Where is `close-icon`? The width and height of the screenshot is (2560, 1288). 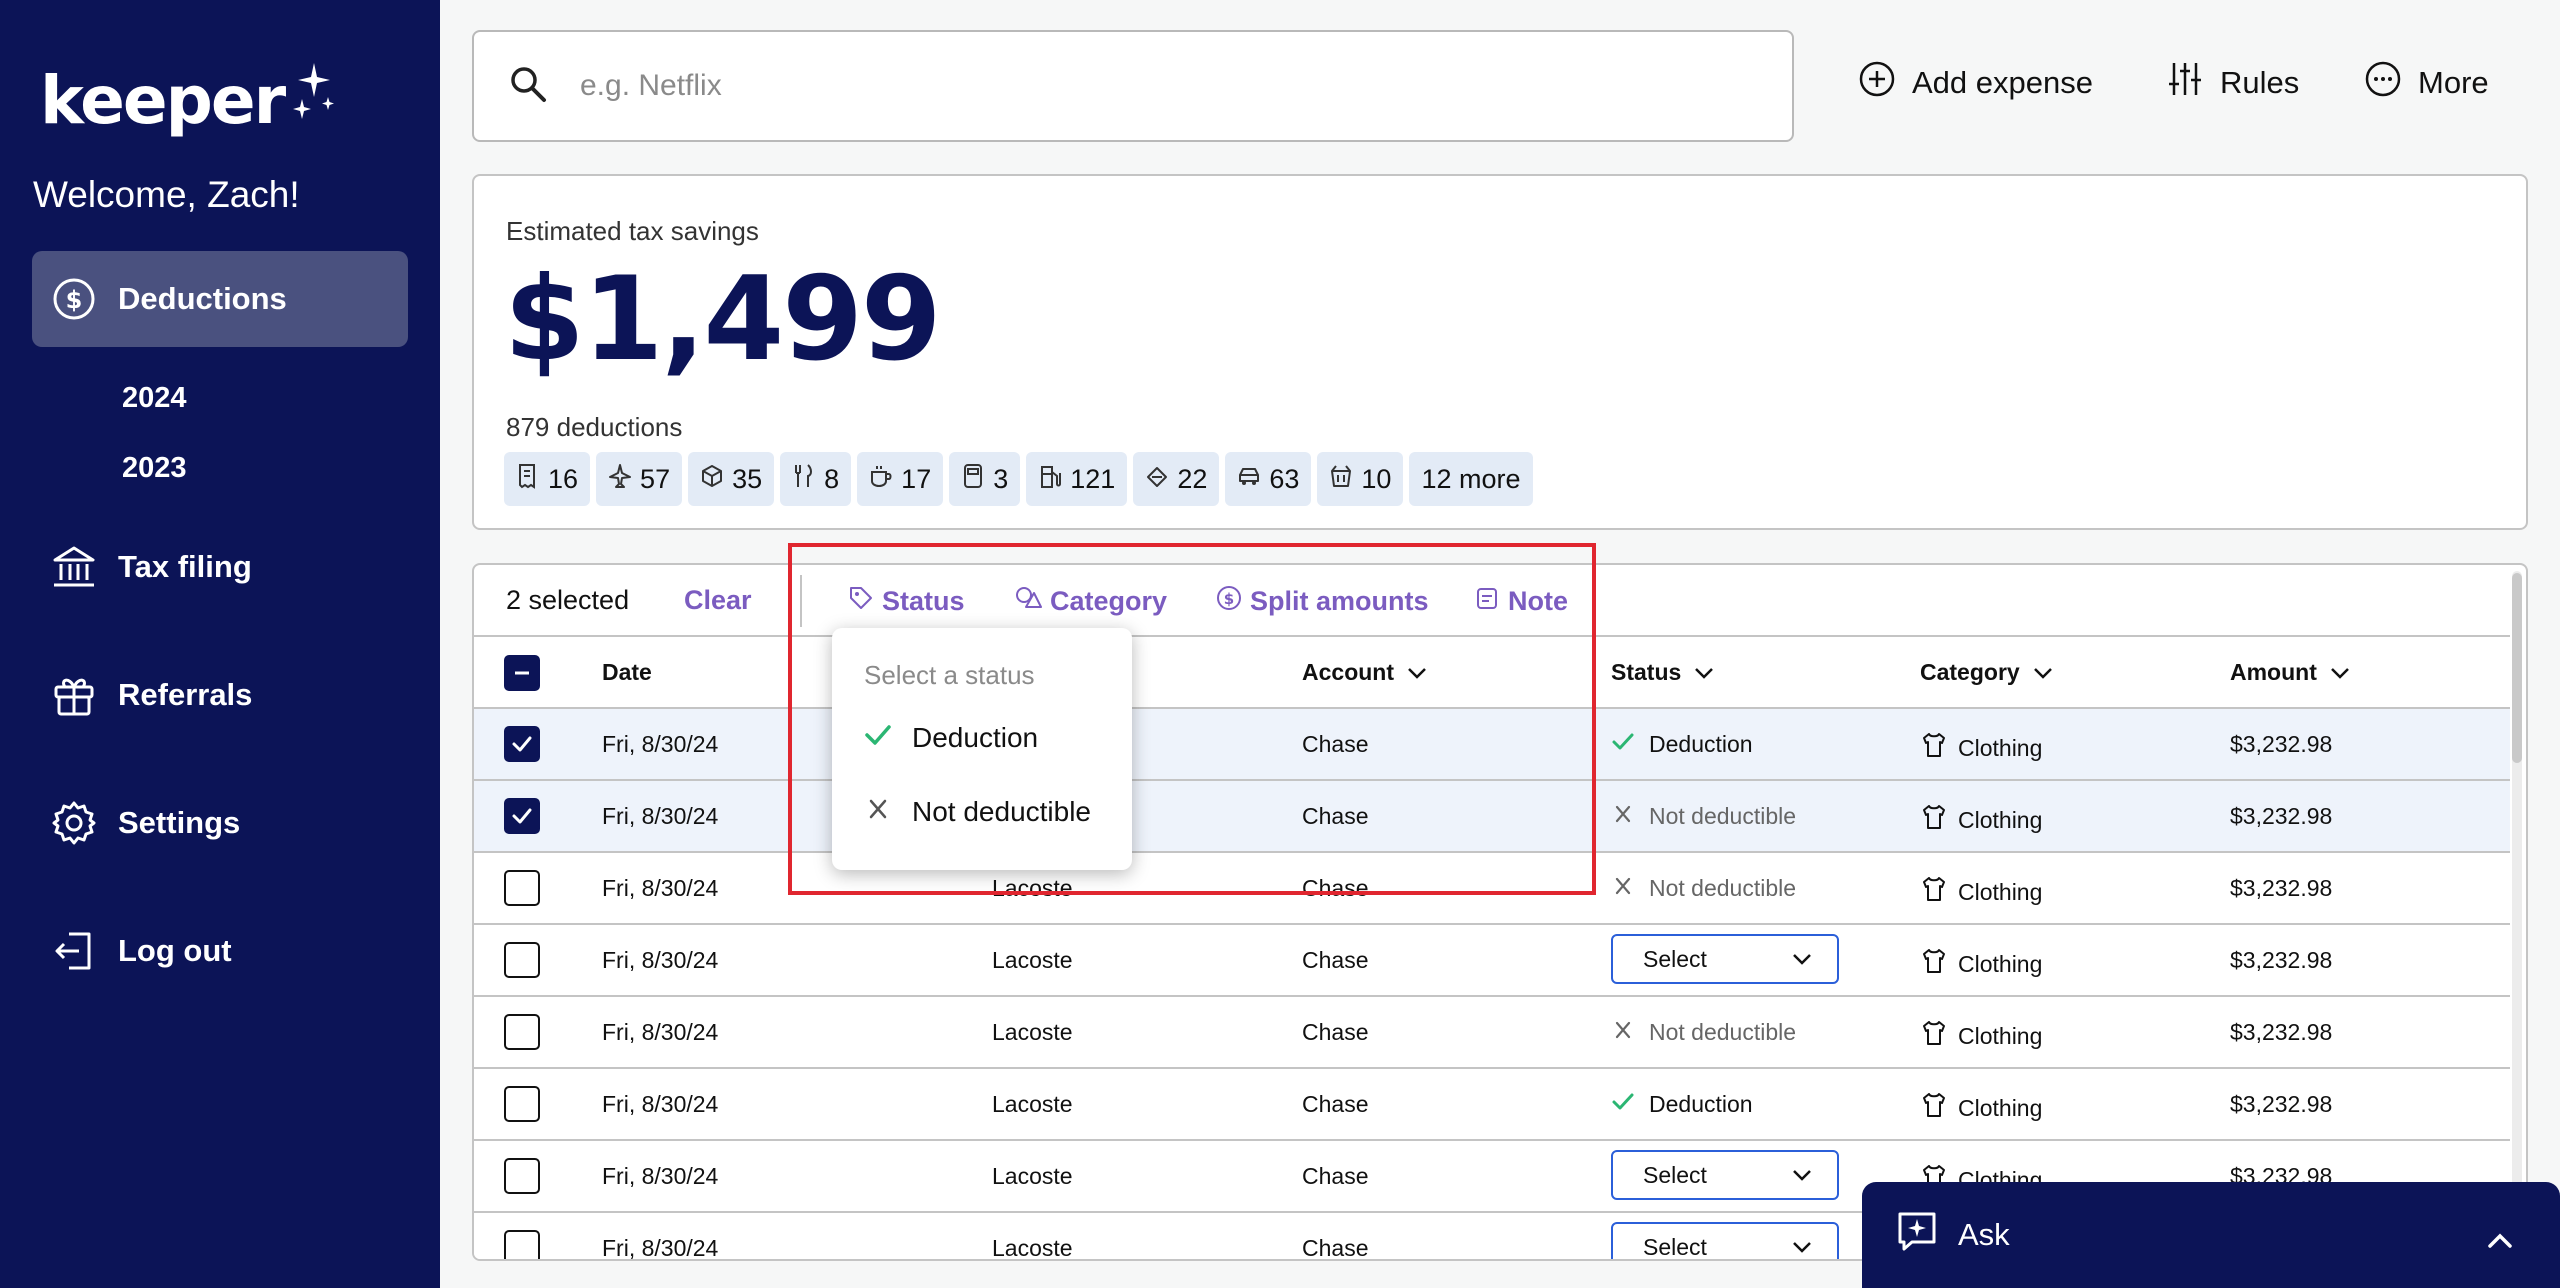
close-icon is located at coordinates (1630, 816).